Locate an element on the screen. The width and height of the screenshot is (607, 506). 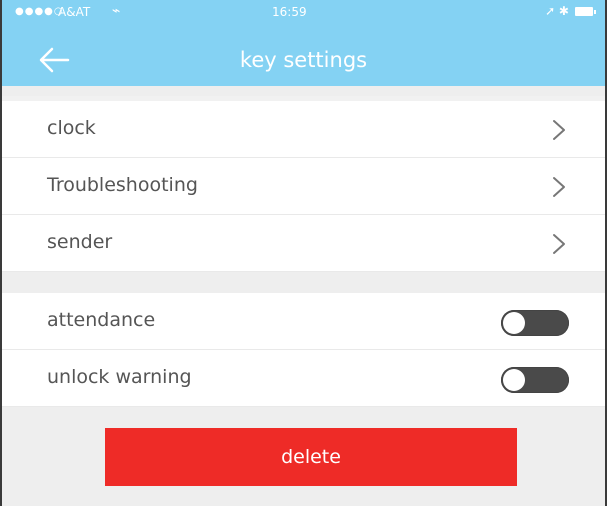
unlock-warning-label: unlock warning is located at coordinates (119, 377).